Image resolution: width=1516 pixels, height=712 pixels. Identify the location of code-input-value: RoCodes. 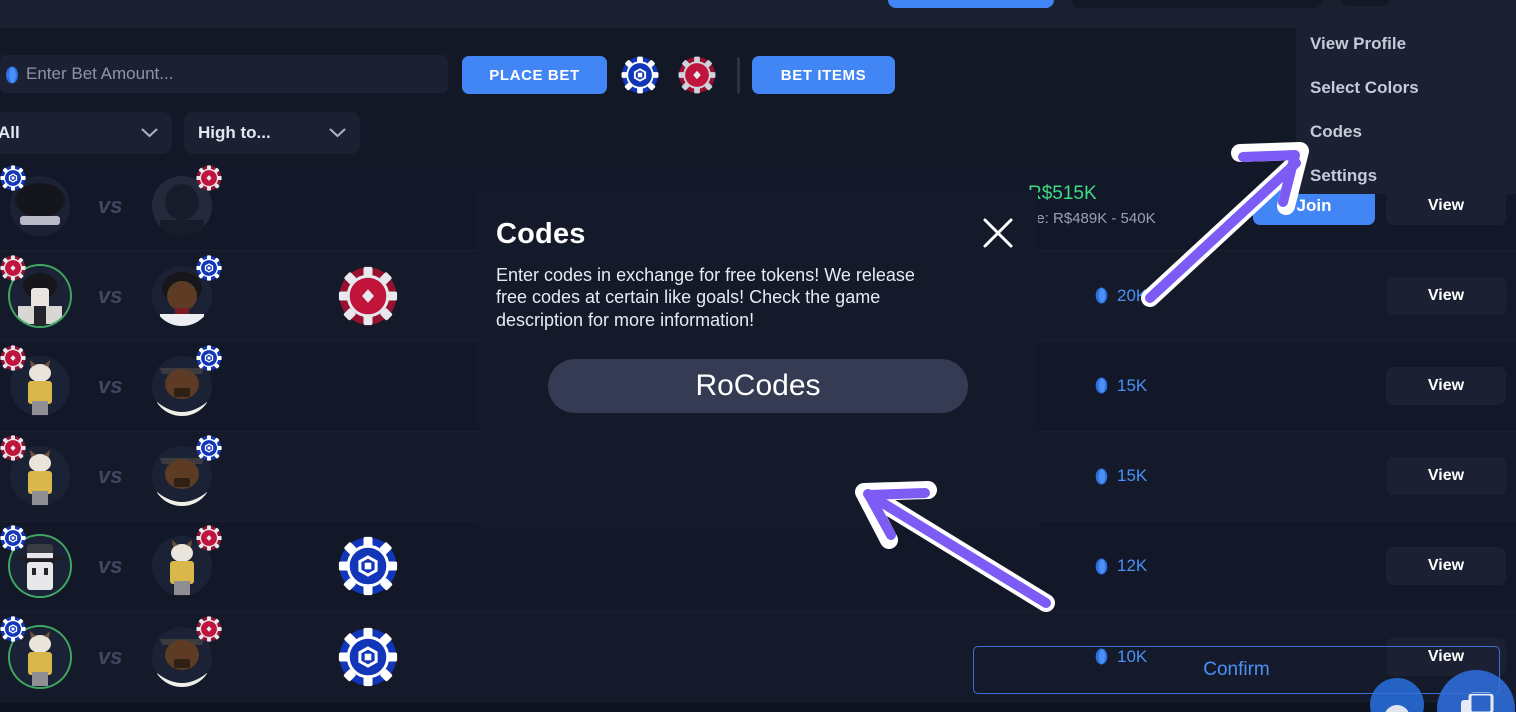
(758, 385).